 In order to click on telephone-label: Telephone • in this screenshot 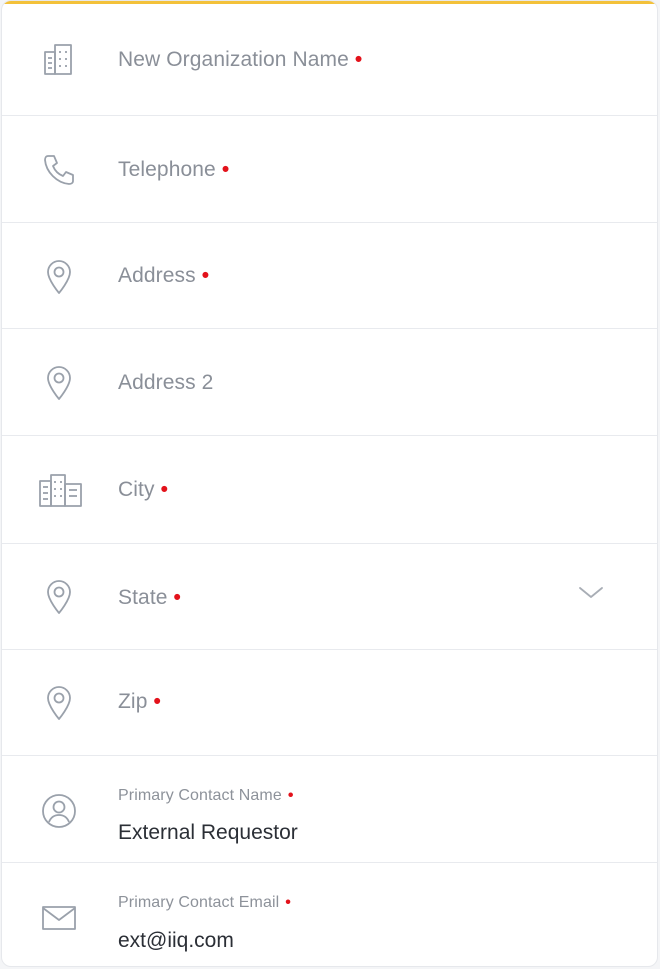, I will do `click(174, 169)`.